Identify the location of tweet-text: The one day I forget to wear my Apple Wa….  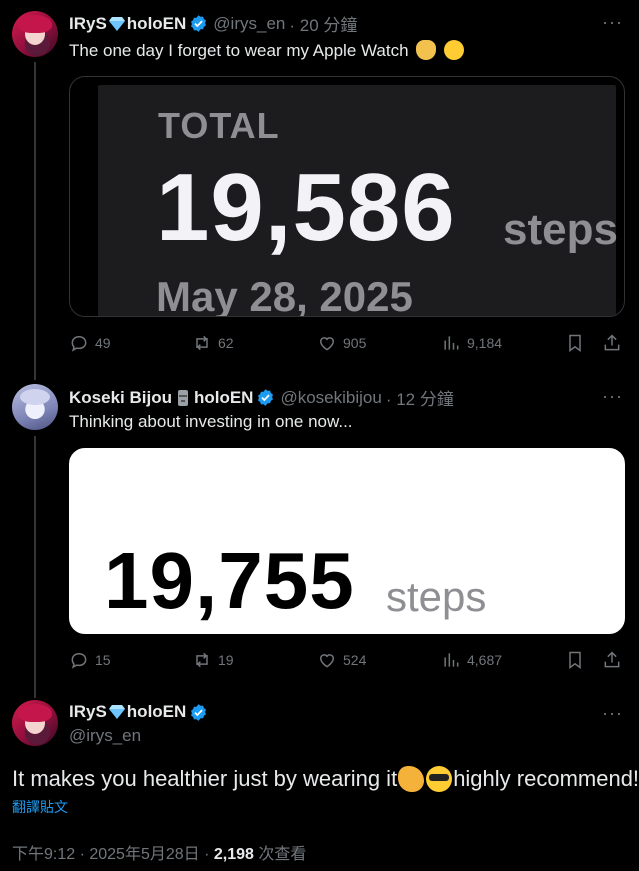
(267, 50).